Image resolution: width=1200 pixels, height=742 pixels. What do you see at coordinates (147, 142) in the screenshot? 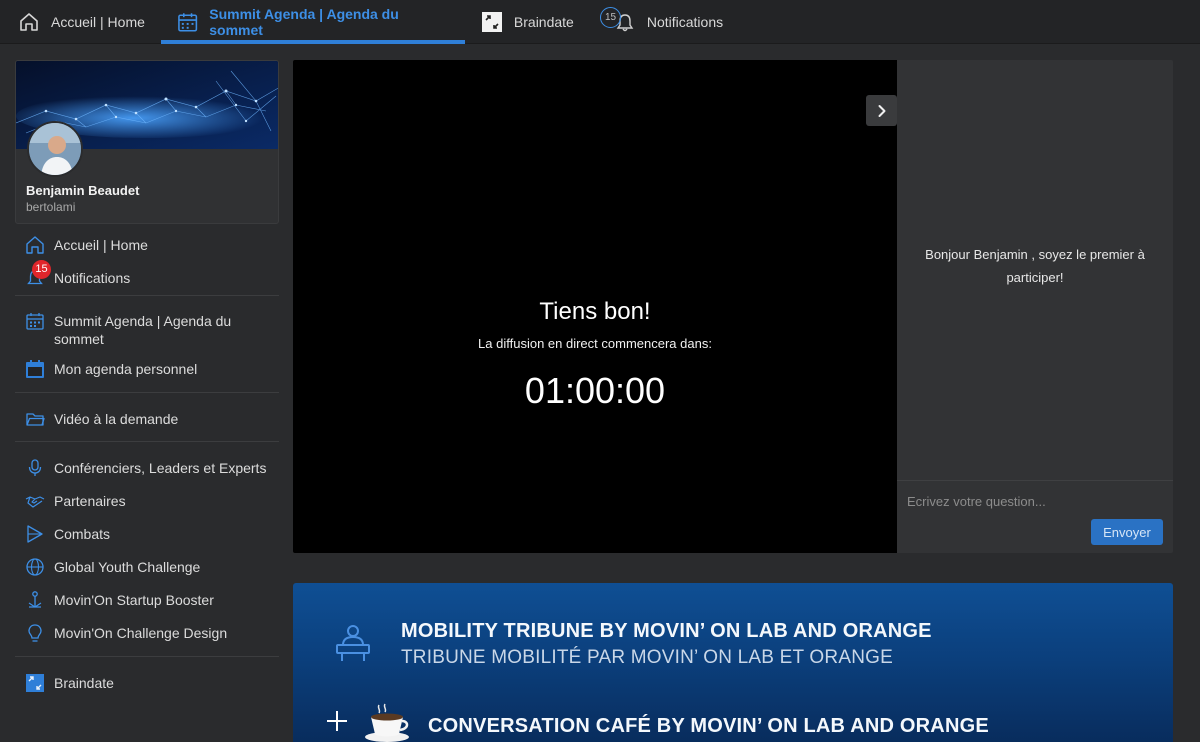
I see `profile-card: Benjamin Beaudet bertolami` at bounding box center [147, 142].